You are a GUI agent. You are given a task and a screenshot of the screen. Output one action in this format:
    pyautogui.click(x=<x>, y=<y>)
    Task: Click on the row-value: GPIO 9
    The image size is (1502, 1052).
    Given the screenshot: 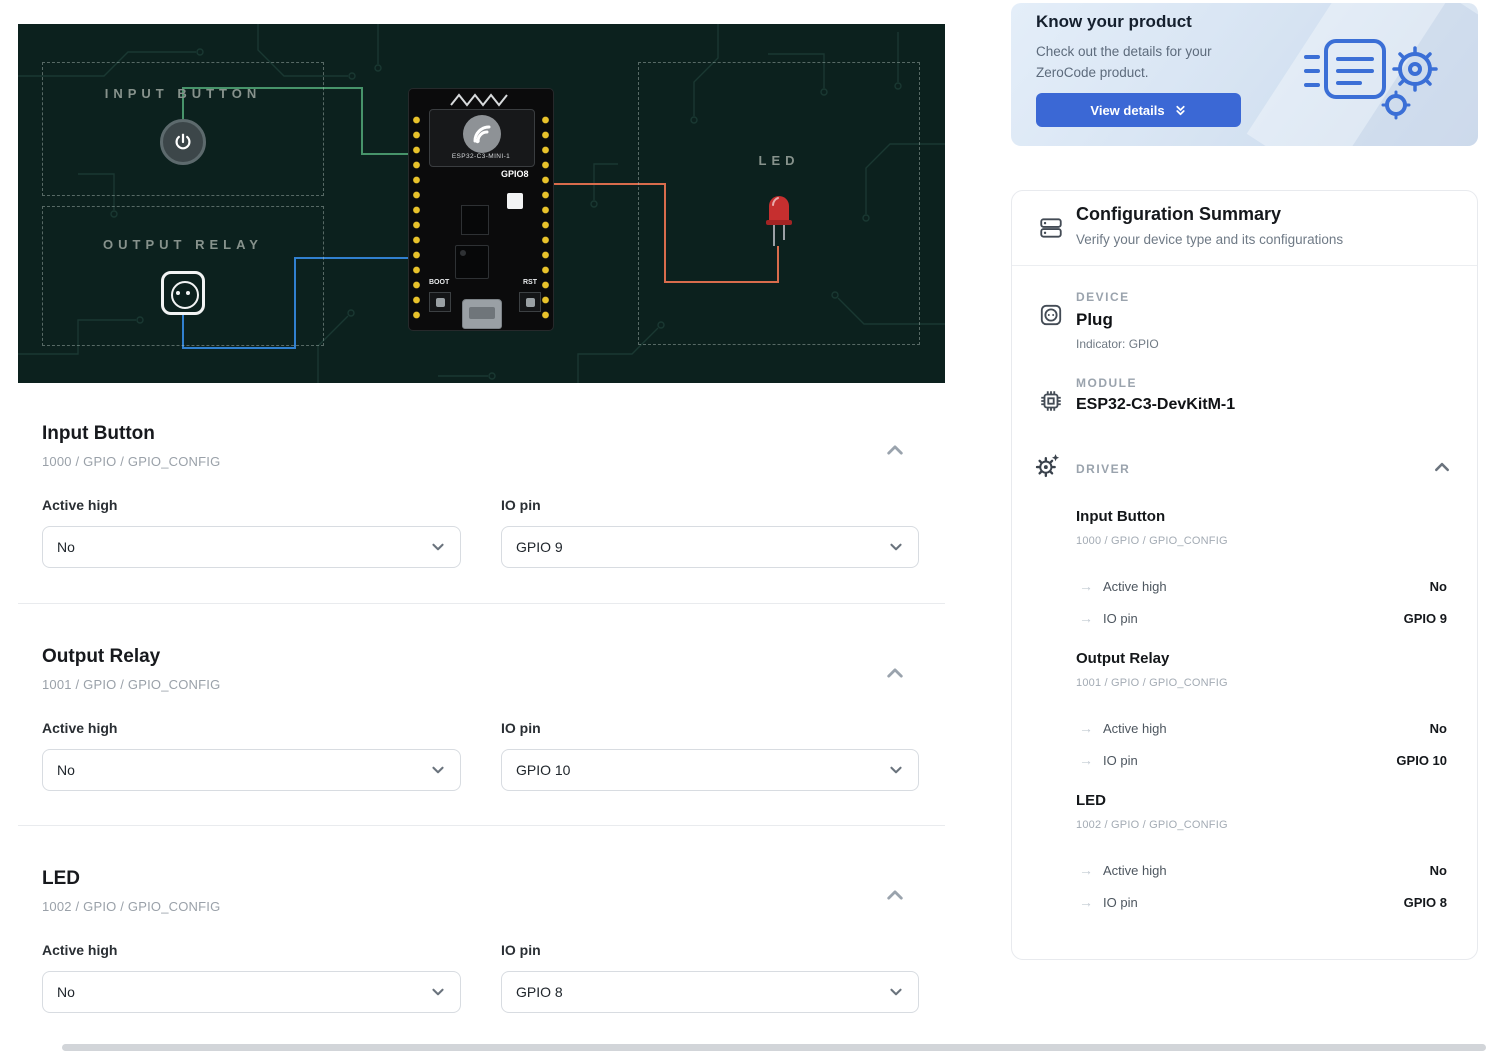 What is the action you would take?
    pyautogui.click(x=1425, y=618)
    